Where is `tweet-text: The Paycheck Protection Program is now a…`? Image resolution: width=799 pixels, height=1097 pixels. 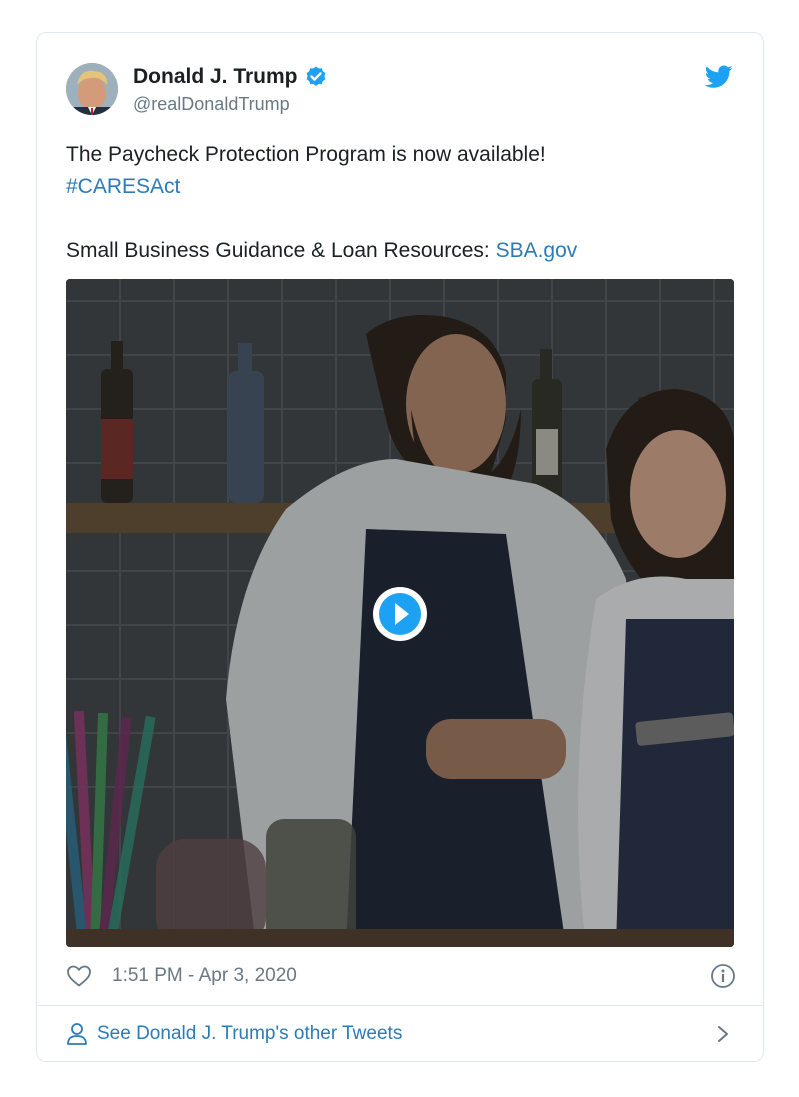
tweet-text: The Paycheck Protection Program is now a… is located at coordinates (401, 203).